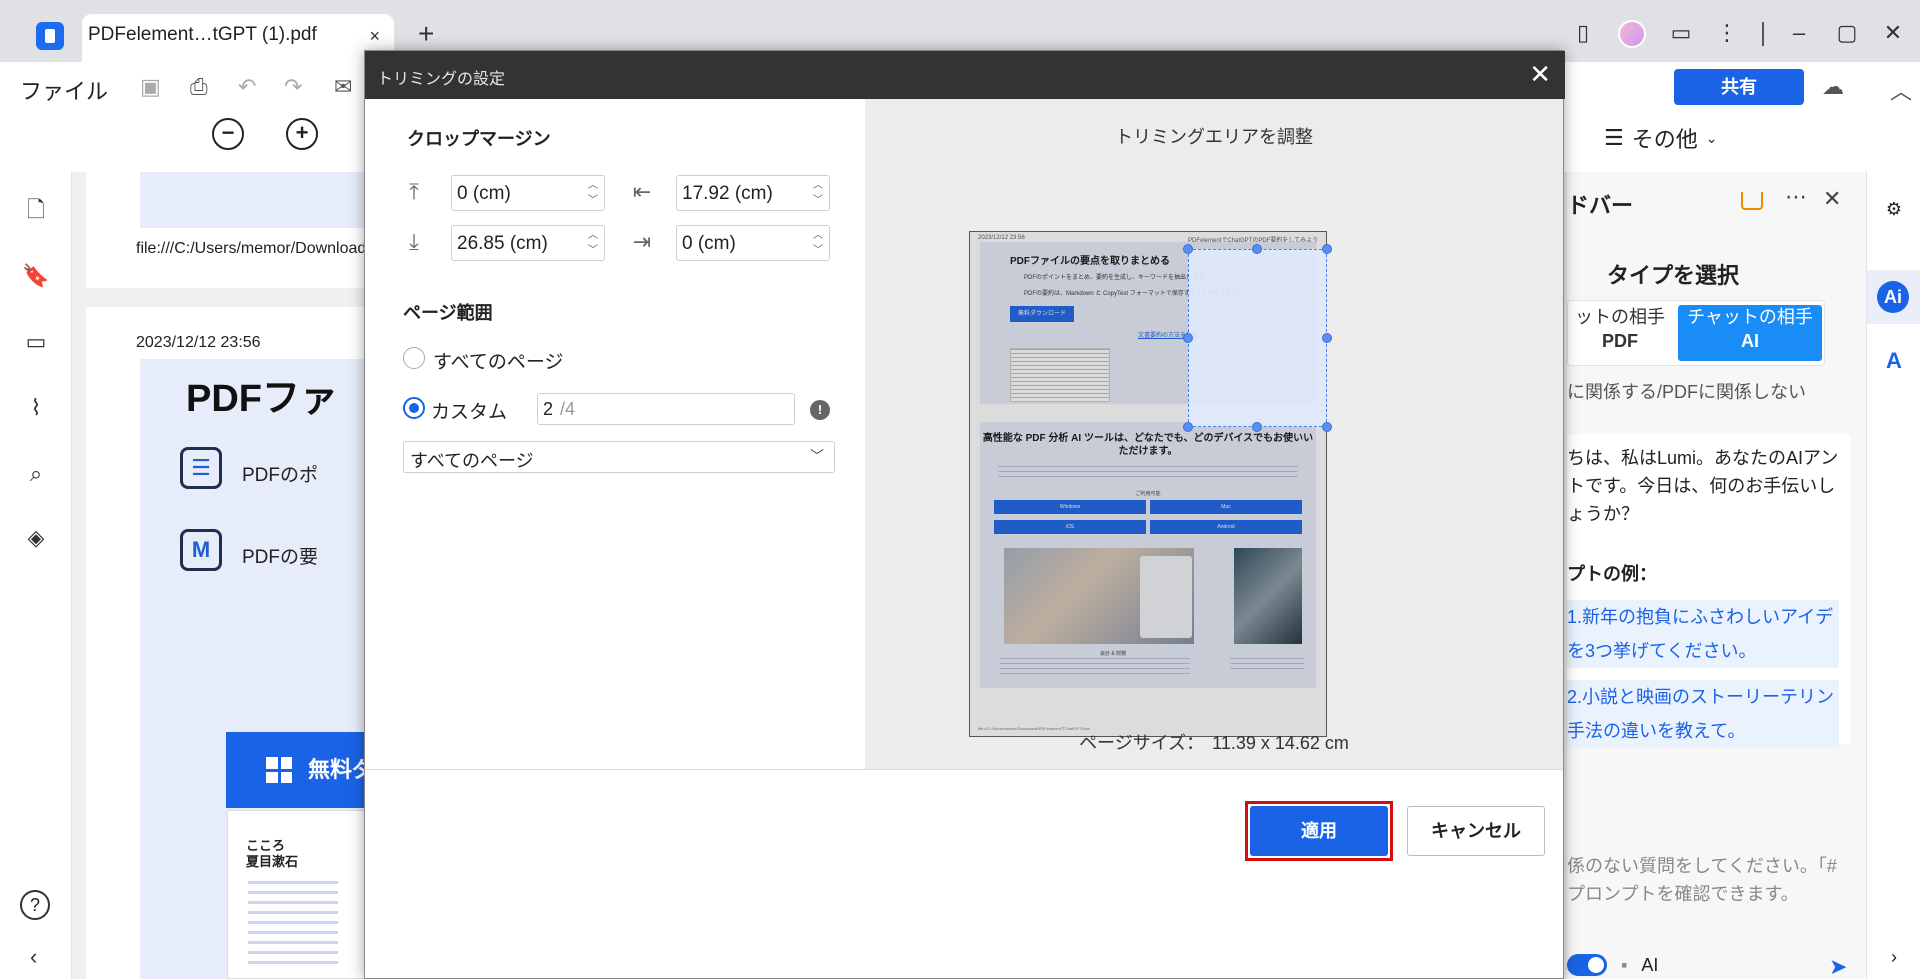 Image resolution: width=1920 pixels, height=979 pixels. Describe the element at coordinates (1681, 33) in the screenshot. I see `feedback-icon: ▭` at that location.